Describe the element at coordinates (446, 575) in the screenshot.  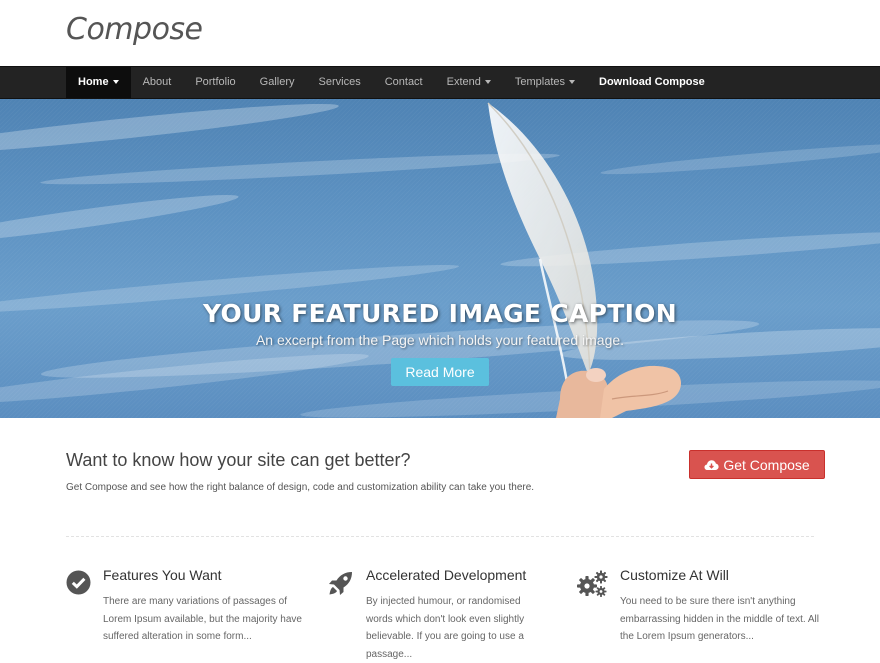
I see `feature-title: Accelerated Development` at that location.